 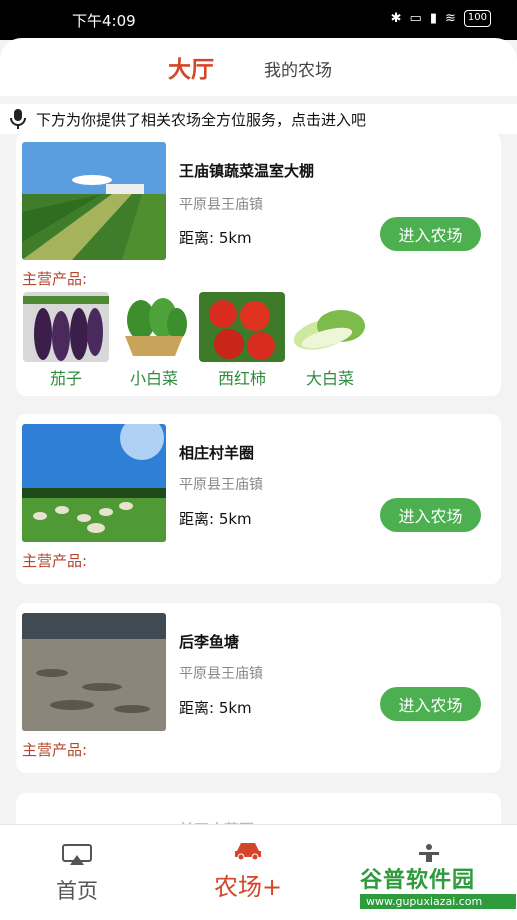 I want to click on top-tabs: 大厅 我的农场, so click(x=258, y=67).